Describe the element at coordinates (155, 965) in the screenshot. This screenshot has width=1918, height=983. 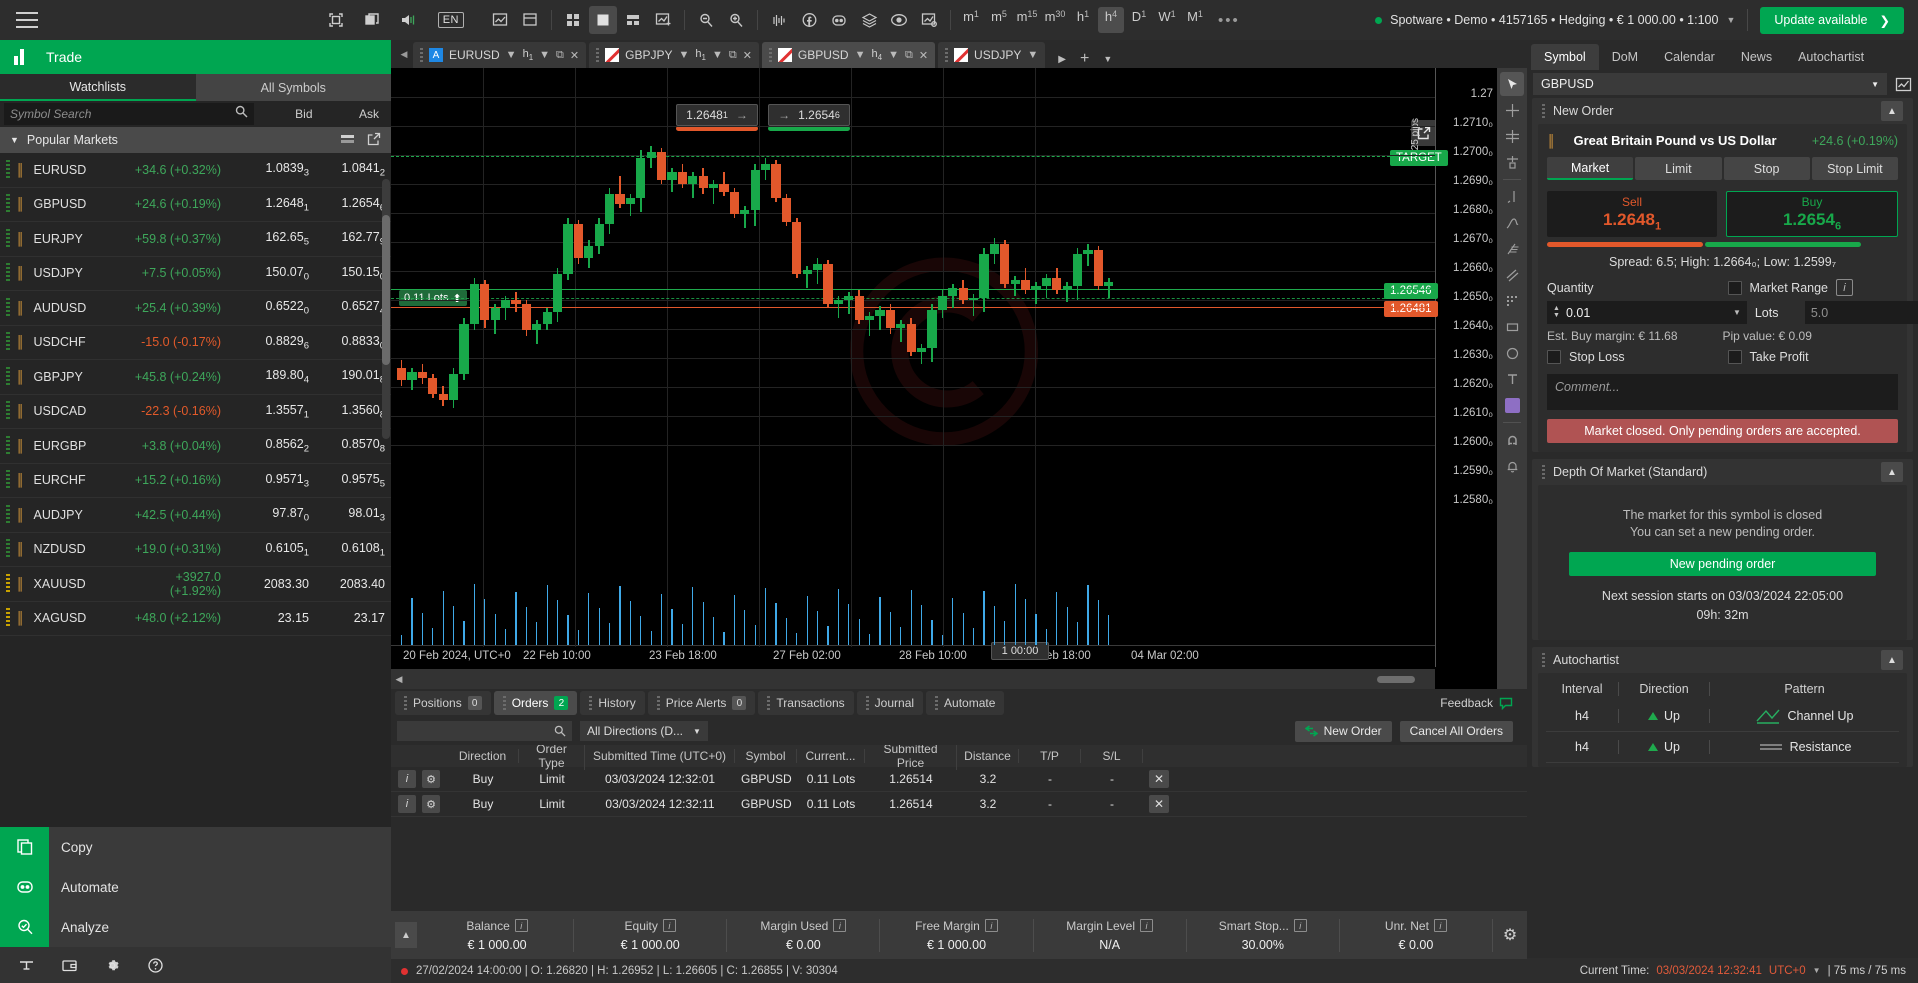
I see `help-icon` at that location.